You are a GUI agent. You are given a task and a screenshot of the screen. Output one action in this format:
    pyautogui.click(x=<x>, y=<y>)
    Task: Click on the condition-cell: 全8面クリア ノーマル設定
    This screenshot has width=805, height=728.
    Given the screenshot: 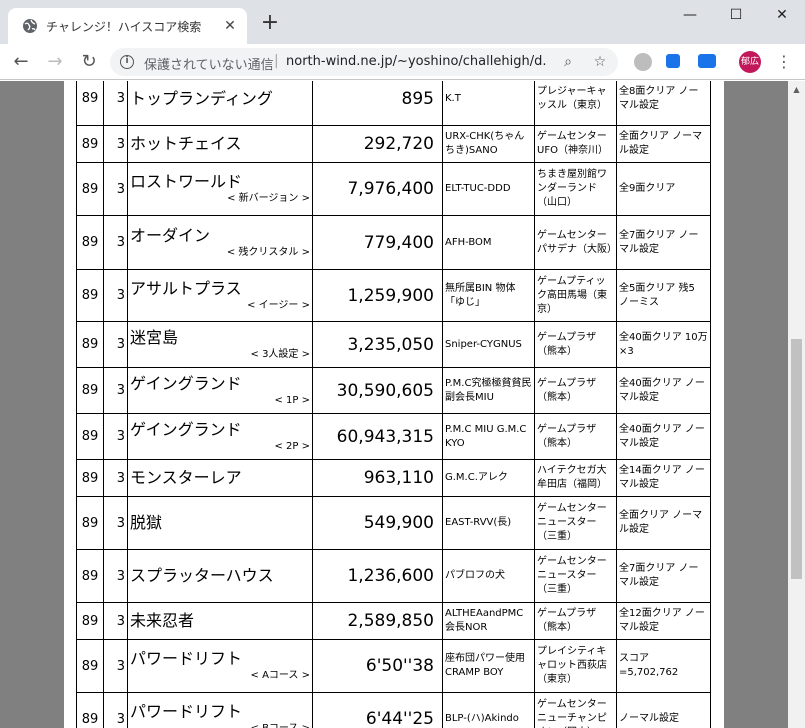 What is the action you would take?
    pyautogui.click(x=663, y=103)
    